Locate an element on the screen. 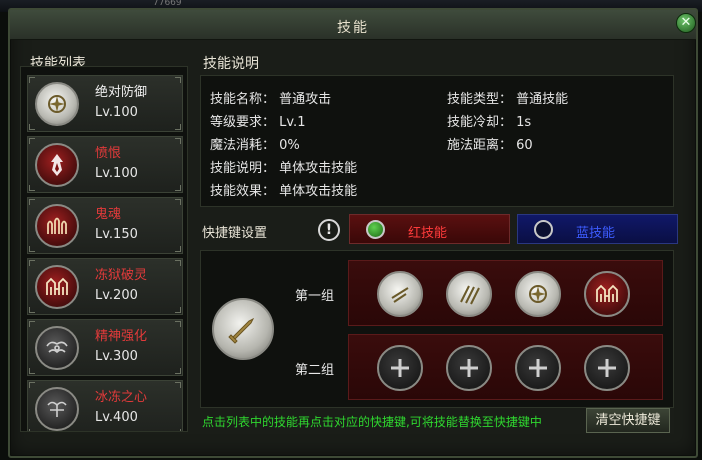 The height and width of the screenshot is (460, 702). info-effect: 技能效果： 单体攻击技能 is located at coordinates (284, 191).